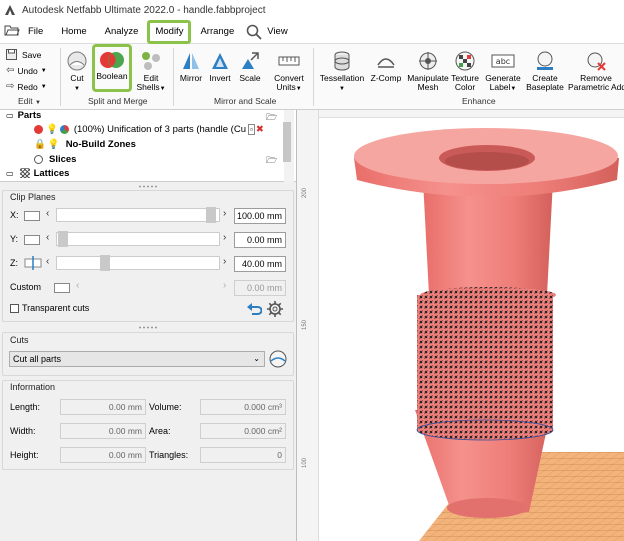  Describe the element at coordinates (260, 216) in the screenshot. I see `x-value-input: 100.00 mm` at that location.